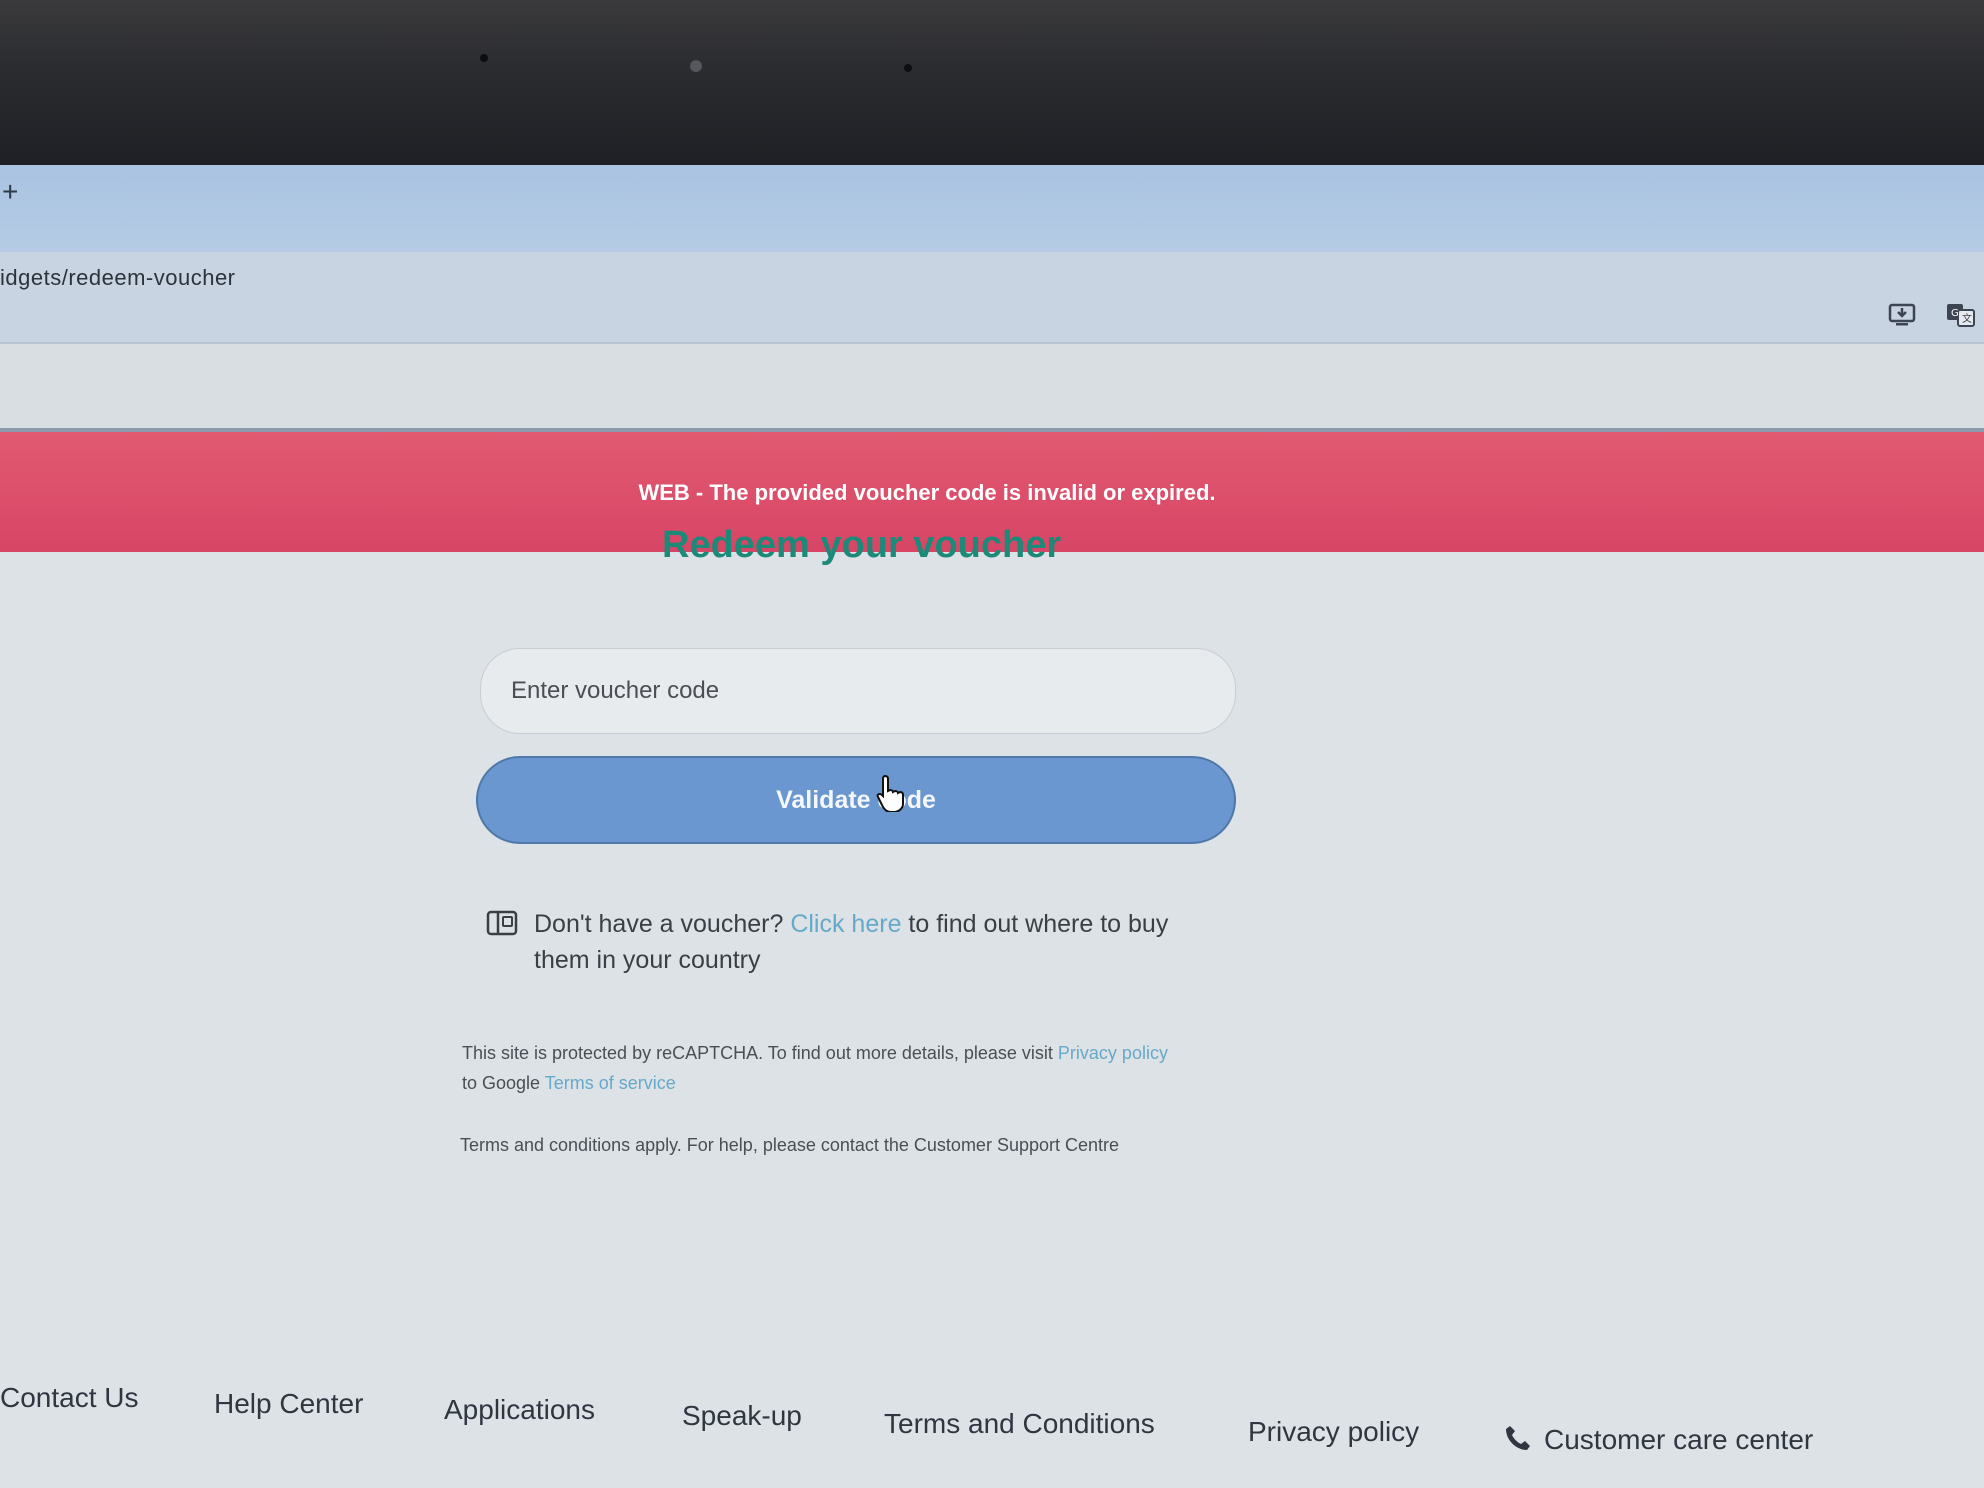  I want to click on footer-link-speak-up: Speak-up, so click(742, 1416).